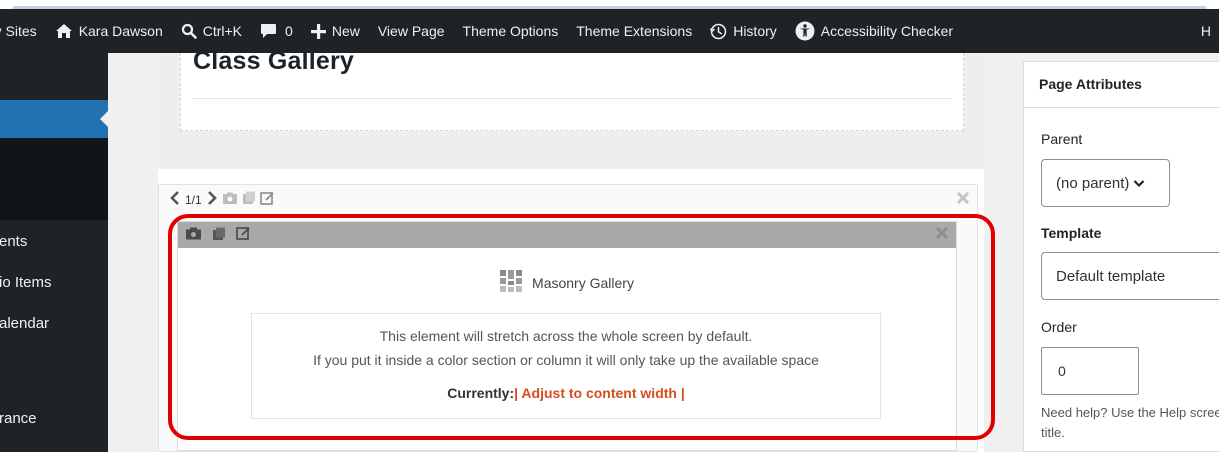 The image size is (1219, 452). What do you see at coordinates (599, 393) in the screenshot?
I see `currently-value: | Adjust to content width |` at bounding box center [599, 393].